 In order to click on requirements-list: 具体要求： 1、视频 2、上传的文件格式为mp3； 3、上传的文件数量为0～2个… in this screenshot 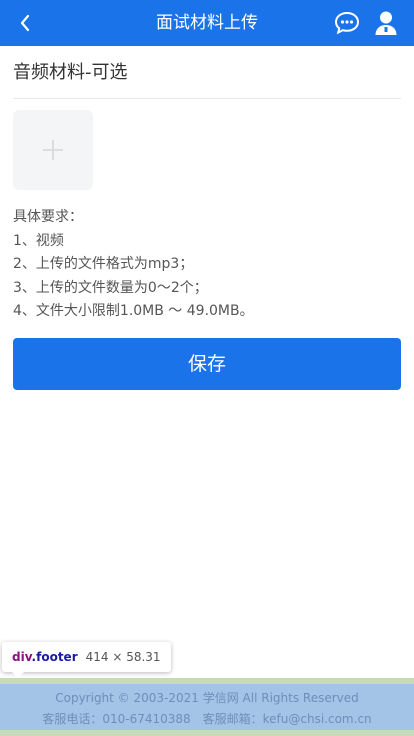, I will do `click(133, 265)`.